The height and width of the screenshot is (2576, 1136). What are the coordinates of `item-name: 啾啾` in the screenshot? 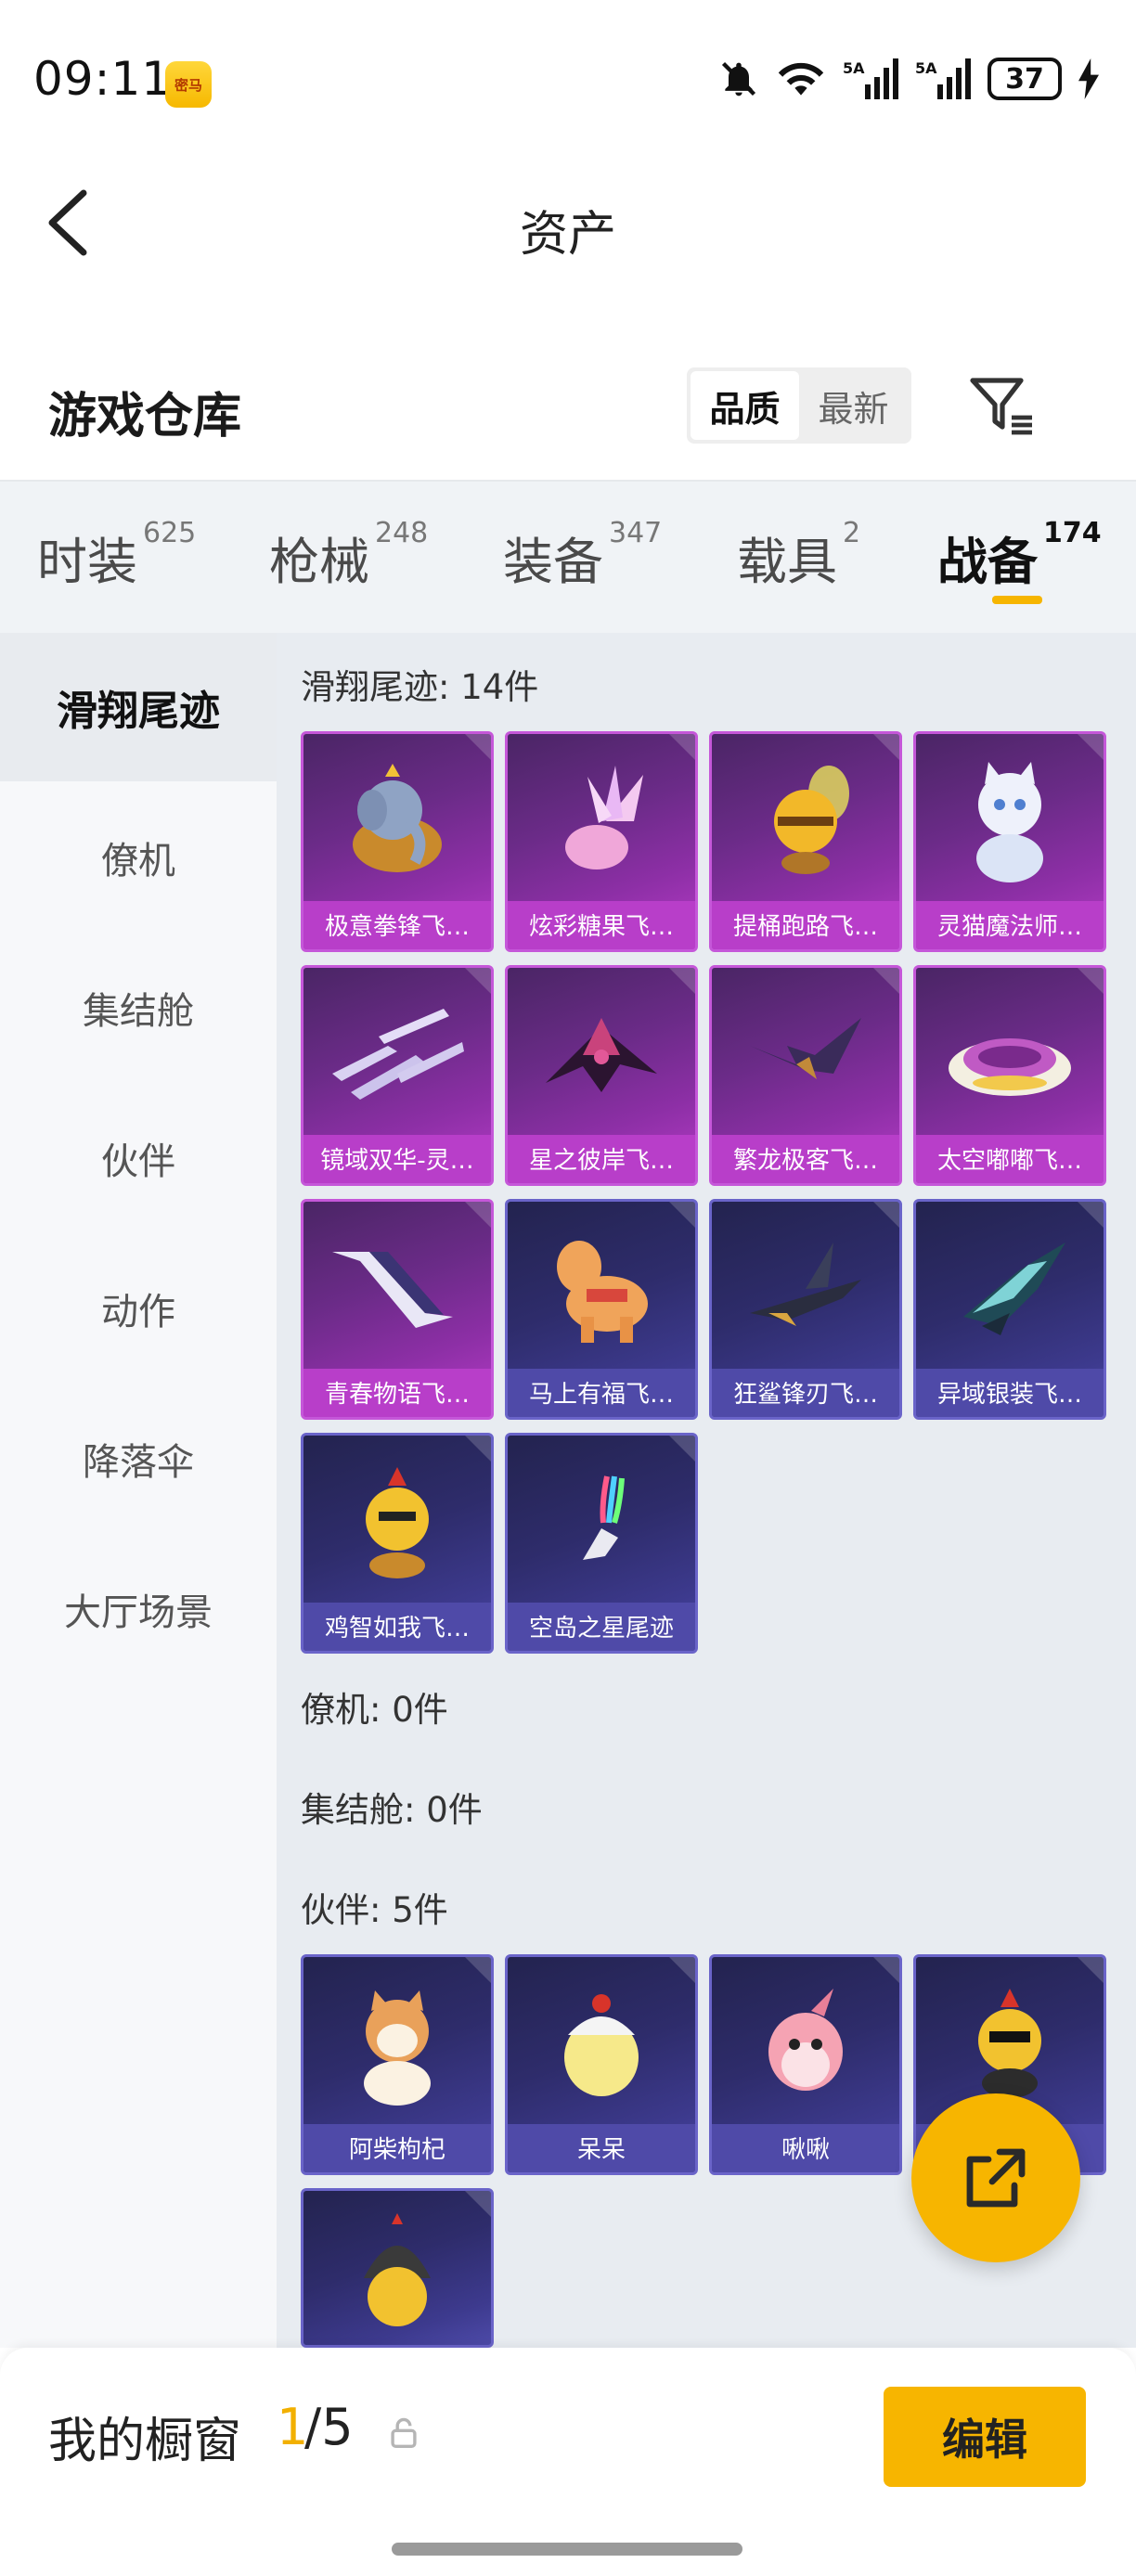 It's located at (805, 2150).